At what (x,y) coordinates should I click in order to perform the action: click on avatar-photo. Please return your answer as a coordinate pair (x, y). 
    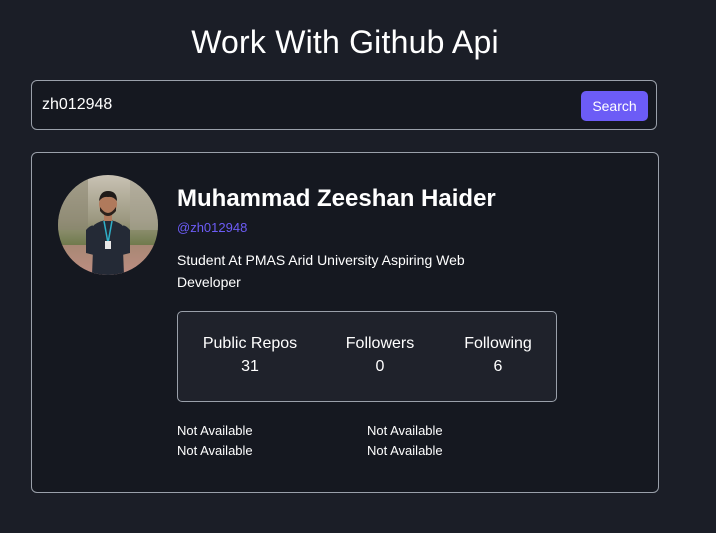
    Looking at the image, I should click on (108, 225).